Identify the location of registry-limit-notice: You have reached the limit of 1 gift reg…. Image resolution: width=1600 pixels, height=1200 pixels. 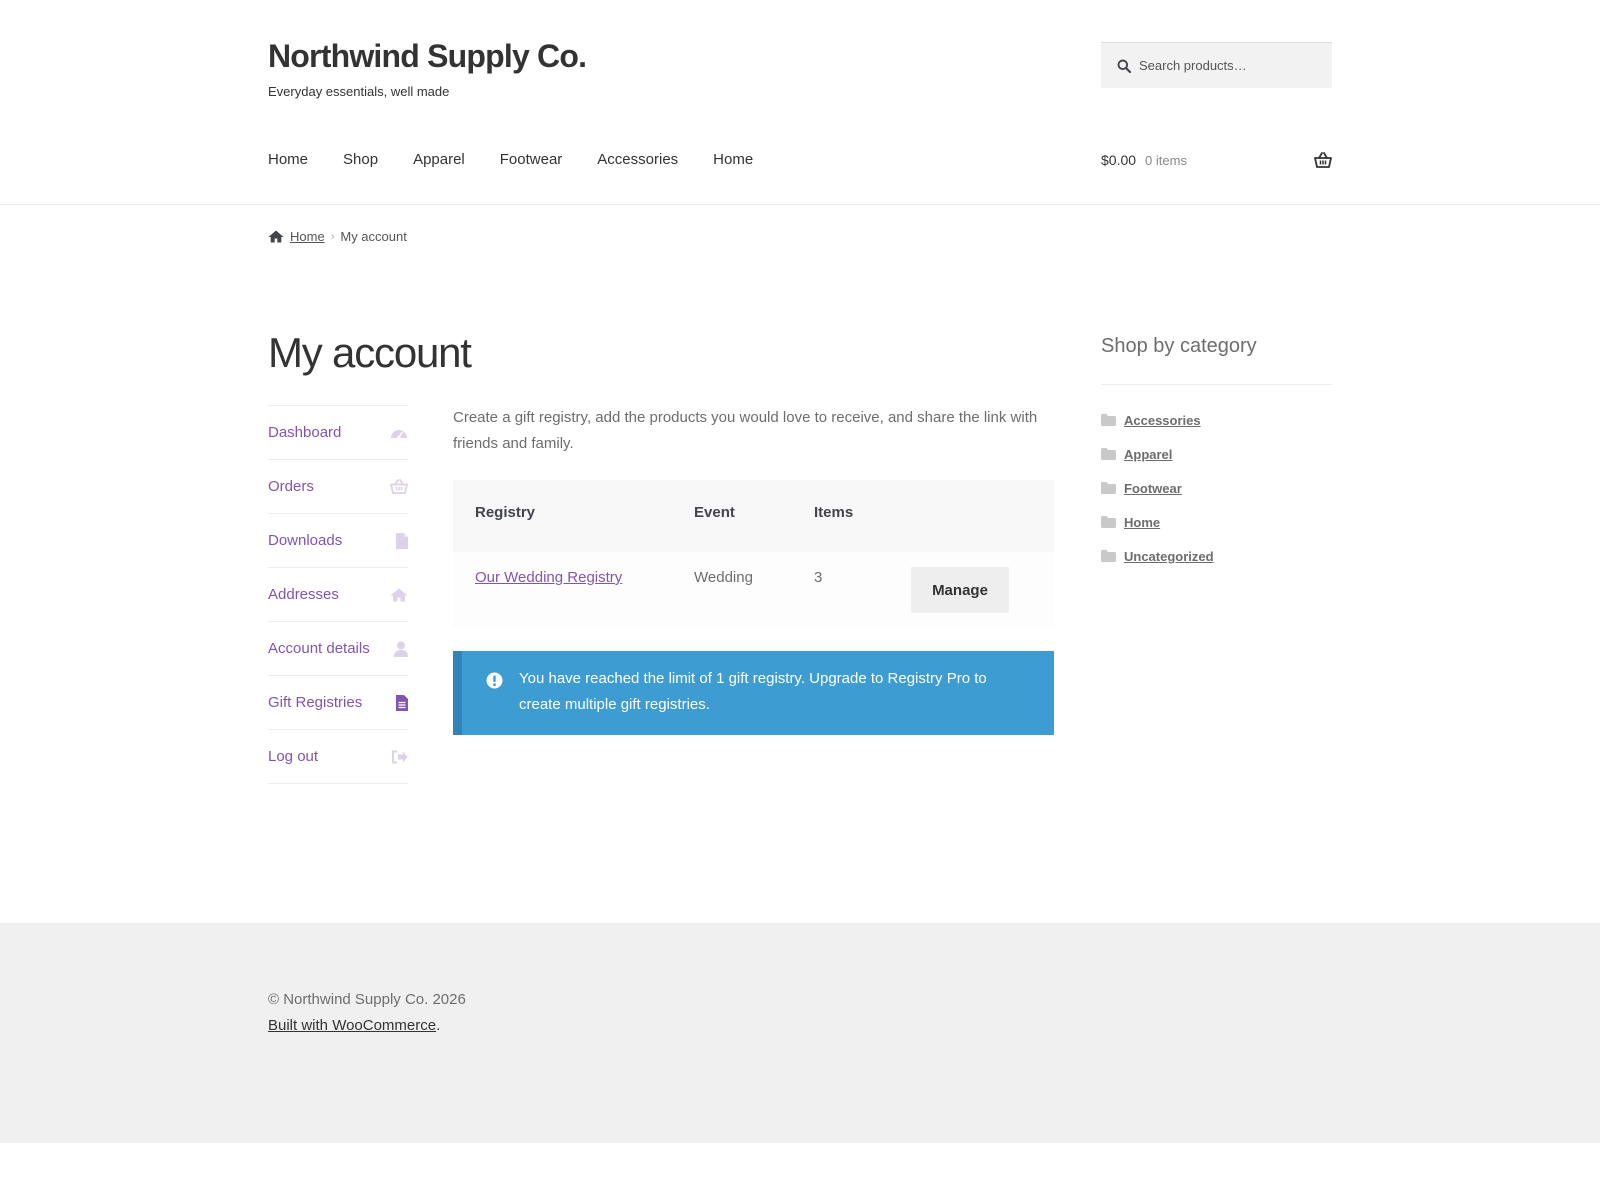
(753, 693).